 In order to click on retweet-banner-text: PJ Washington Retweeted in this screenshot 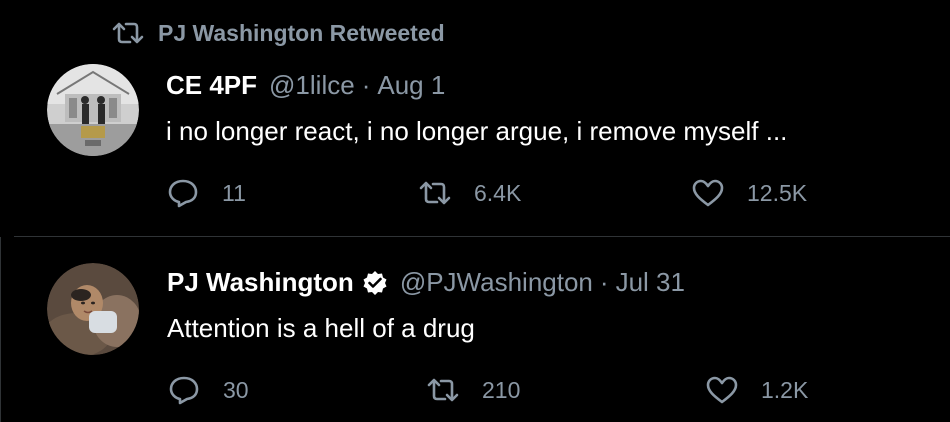, I will do `click(301, 32)`.